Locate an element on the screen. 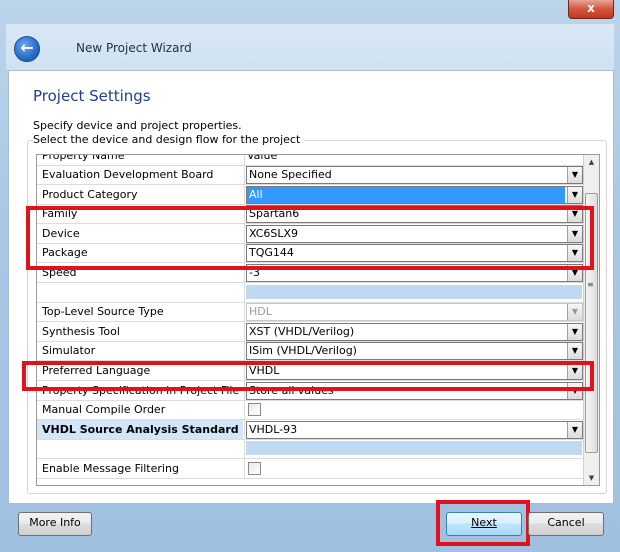  dropdown-value: All is located at coordinates (406, 194).